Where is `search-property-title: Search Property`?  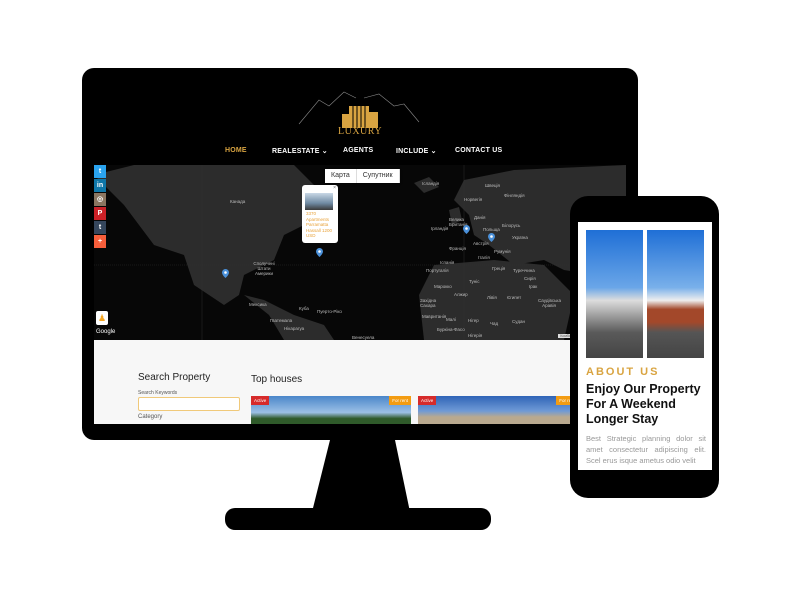 search-property-title: Search Property is located at coordinates (174, 377).